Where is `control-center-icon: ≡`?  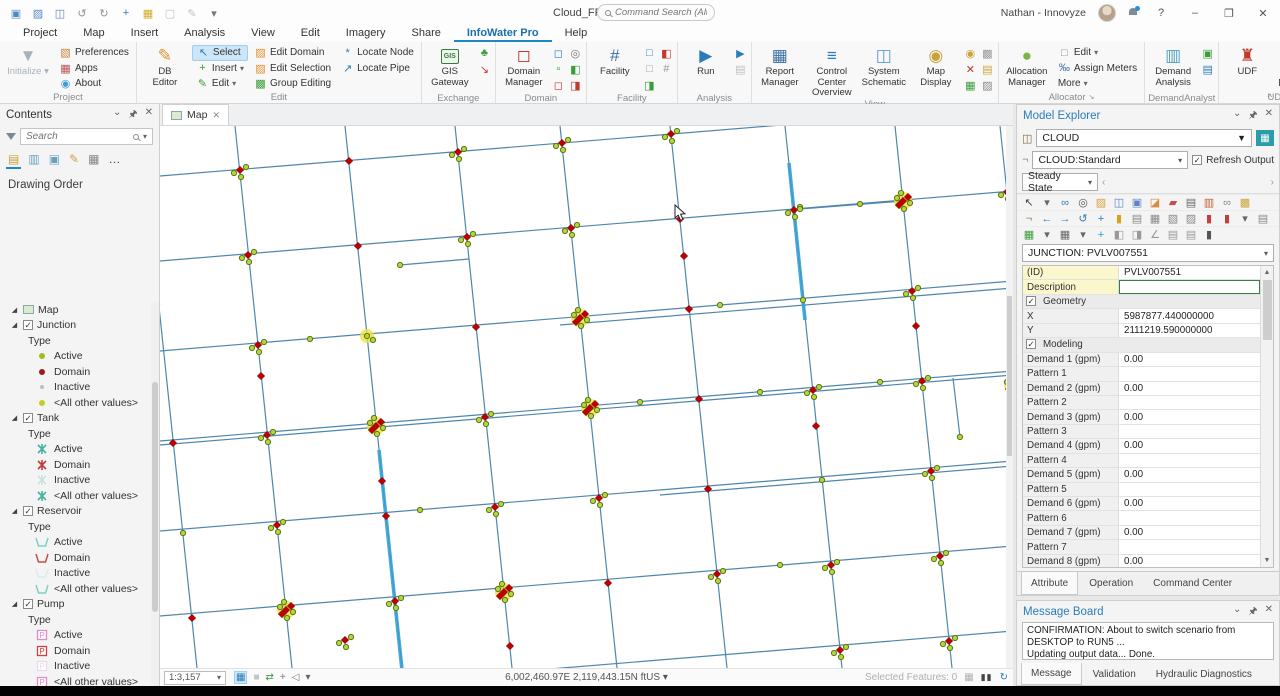 control-center-icon: ≡ is located at coordinates (832, 56).